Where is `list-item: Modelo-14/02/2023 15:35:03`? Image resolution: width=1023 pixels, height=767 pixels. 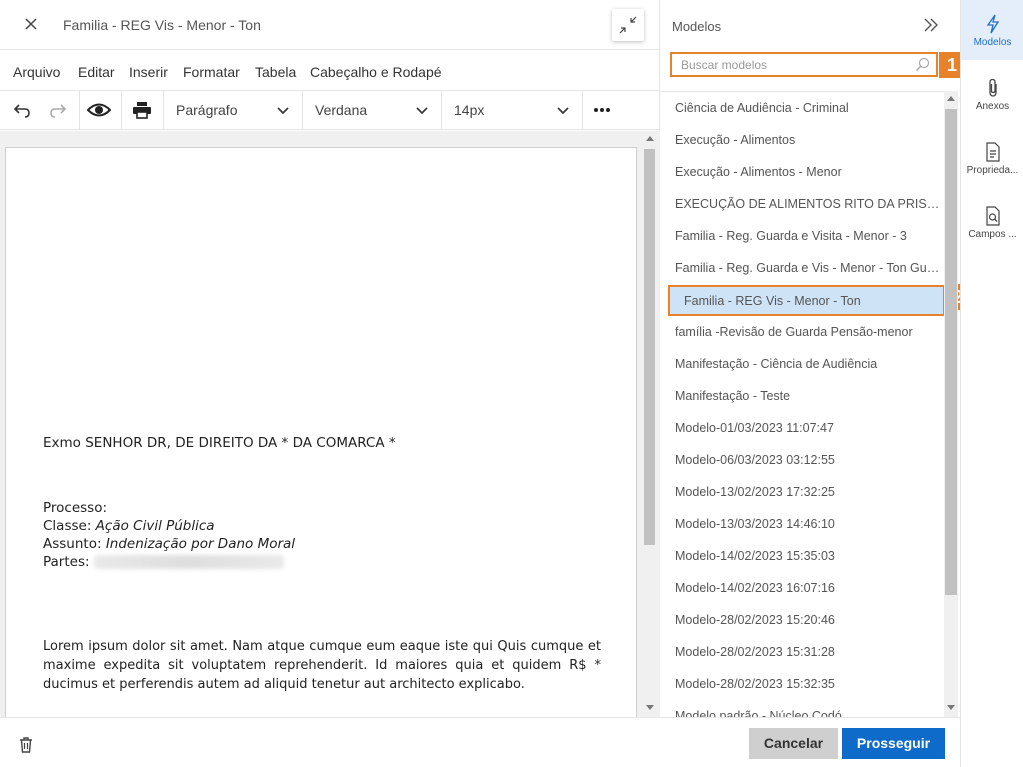 list-item: Modelo-14/02/2023 15:35:03 is located at coordinates (809, 556).